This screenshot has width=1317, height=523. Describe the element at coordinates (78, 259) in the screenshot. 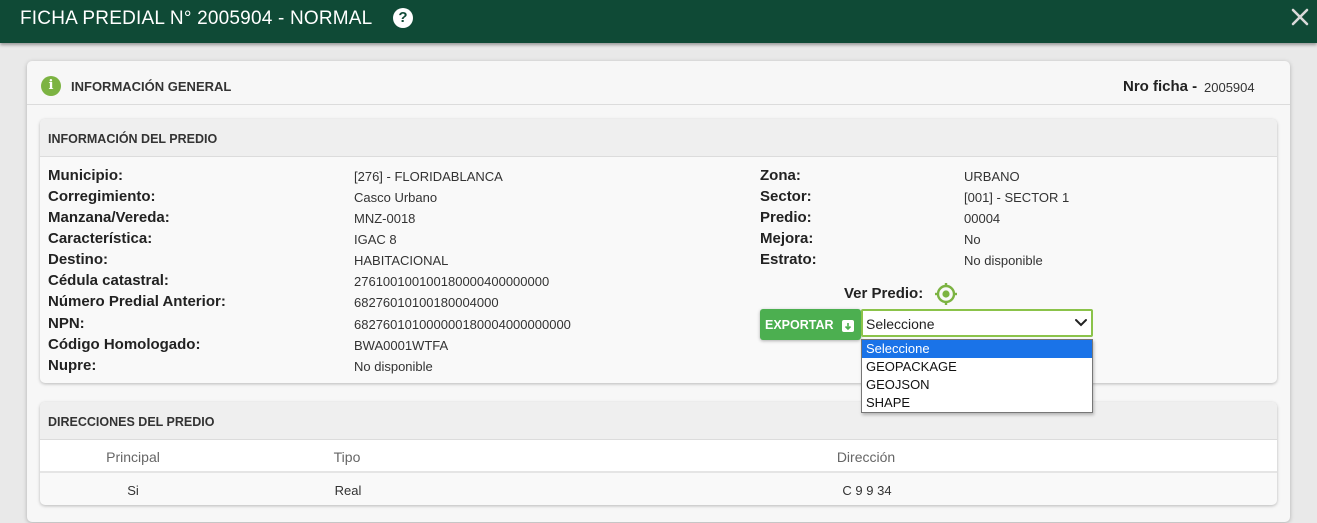

I see `destino-label: Destino:` at that location.